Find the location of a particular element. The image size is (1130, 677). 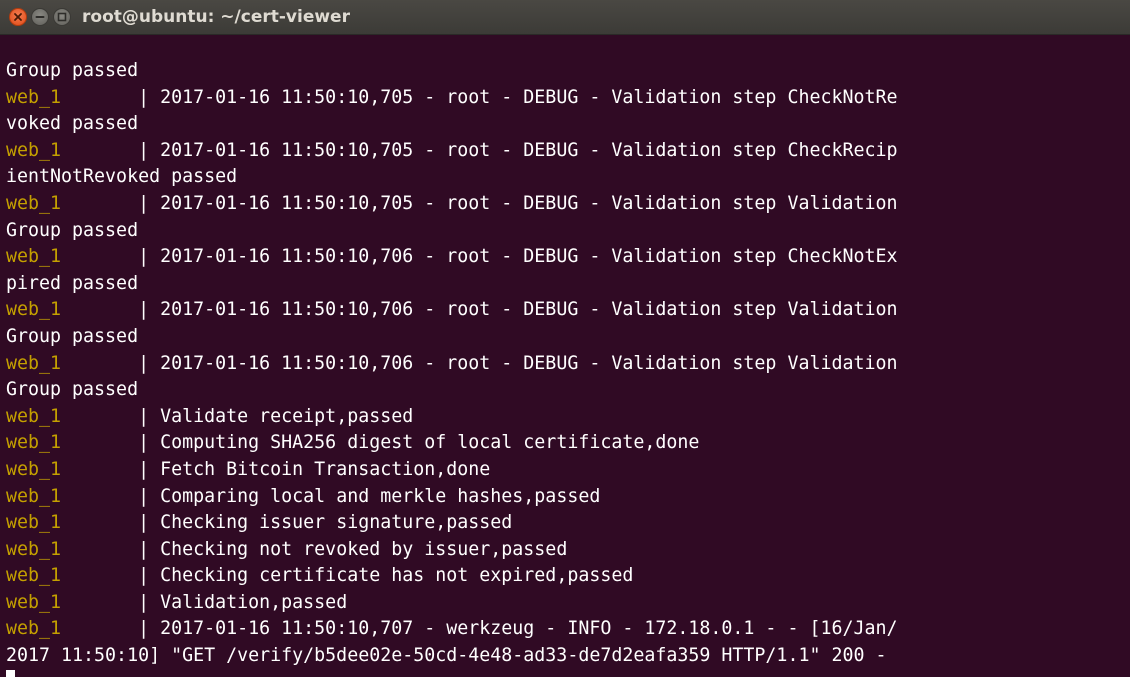

close-button is located at coordinates (18, 17).